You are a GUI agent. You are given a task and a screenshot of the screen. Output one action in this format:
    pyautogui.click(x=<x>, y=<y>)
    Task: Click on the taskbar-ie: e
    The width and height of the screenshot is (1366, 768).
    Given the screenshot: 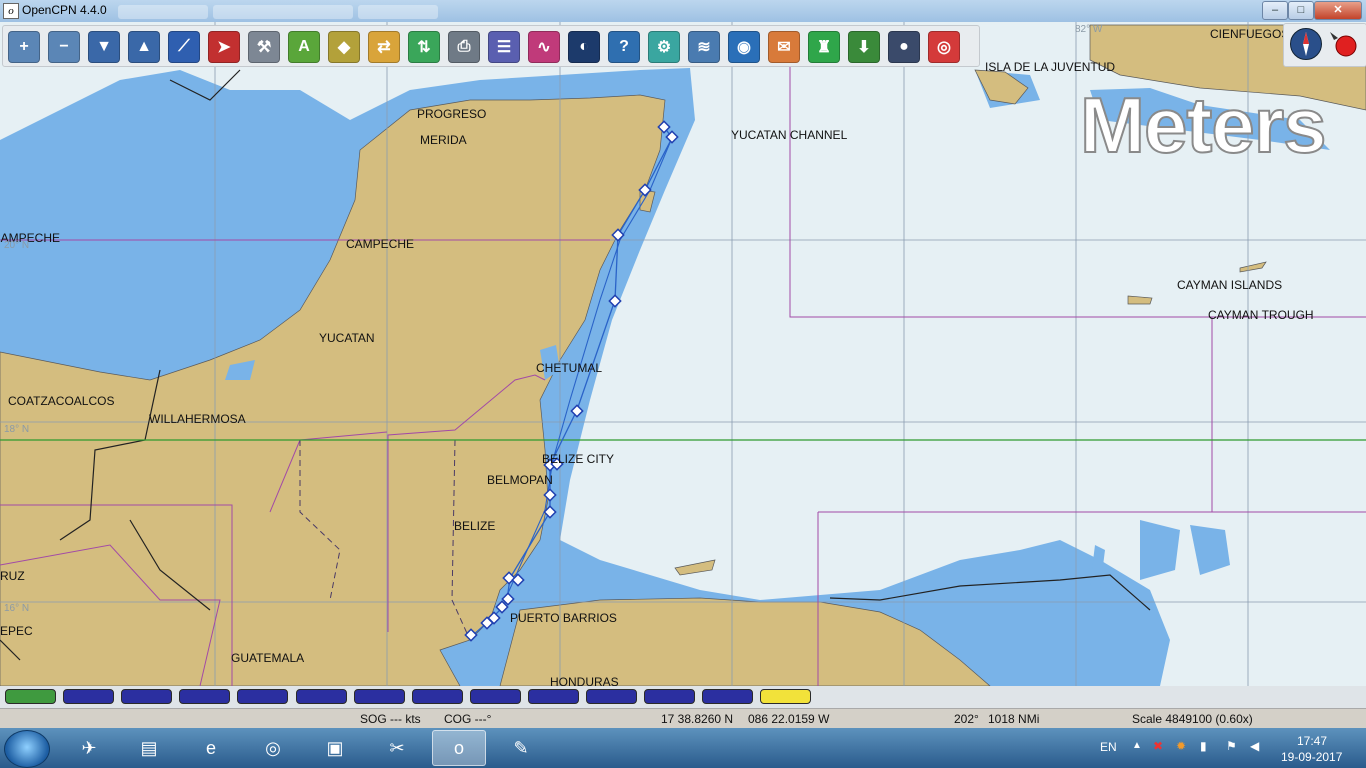 What is the action you would take?
    pyautogui.click(x=211, y=748)
    